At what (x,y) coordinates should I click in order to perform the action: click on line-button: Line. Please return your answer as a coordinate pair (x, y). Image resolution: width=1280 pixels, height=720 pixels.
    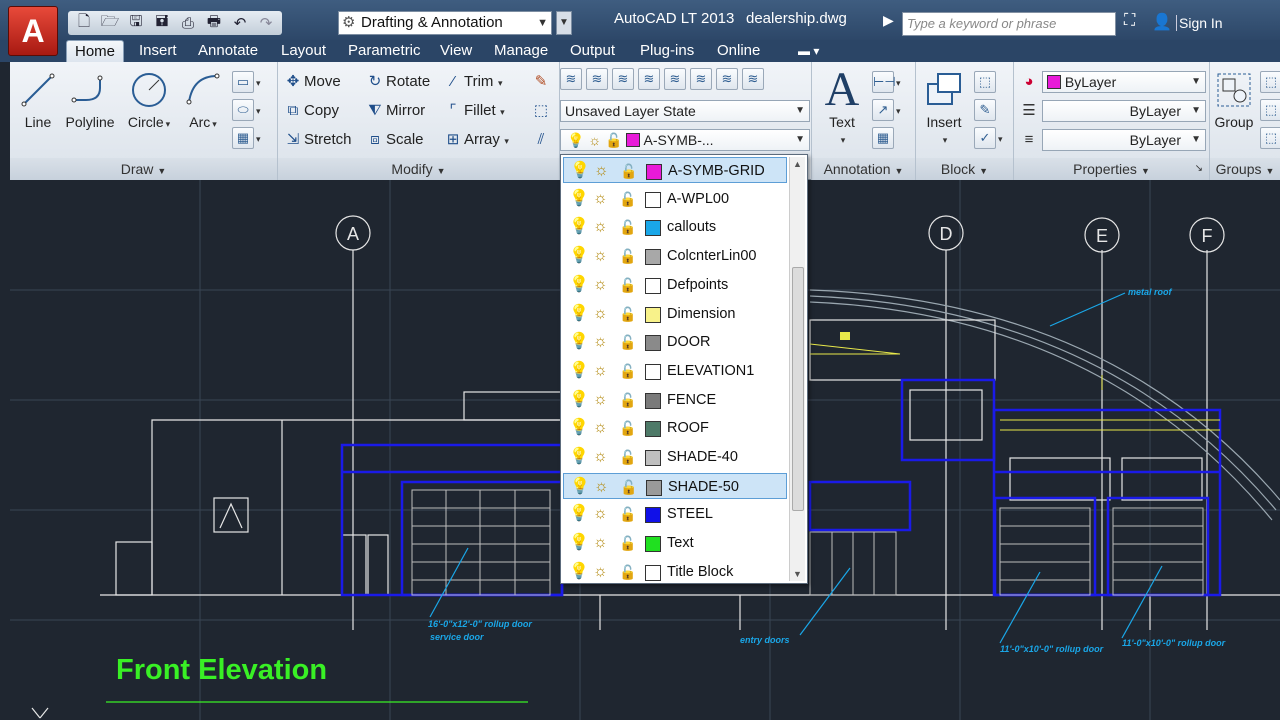
    Looking at the image, I should click on (38, 100).